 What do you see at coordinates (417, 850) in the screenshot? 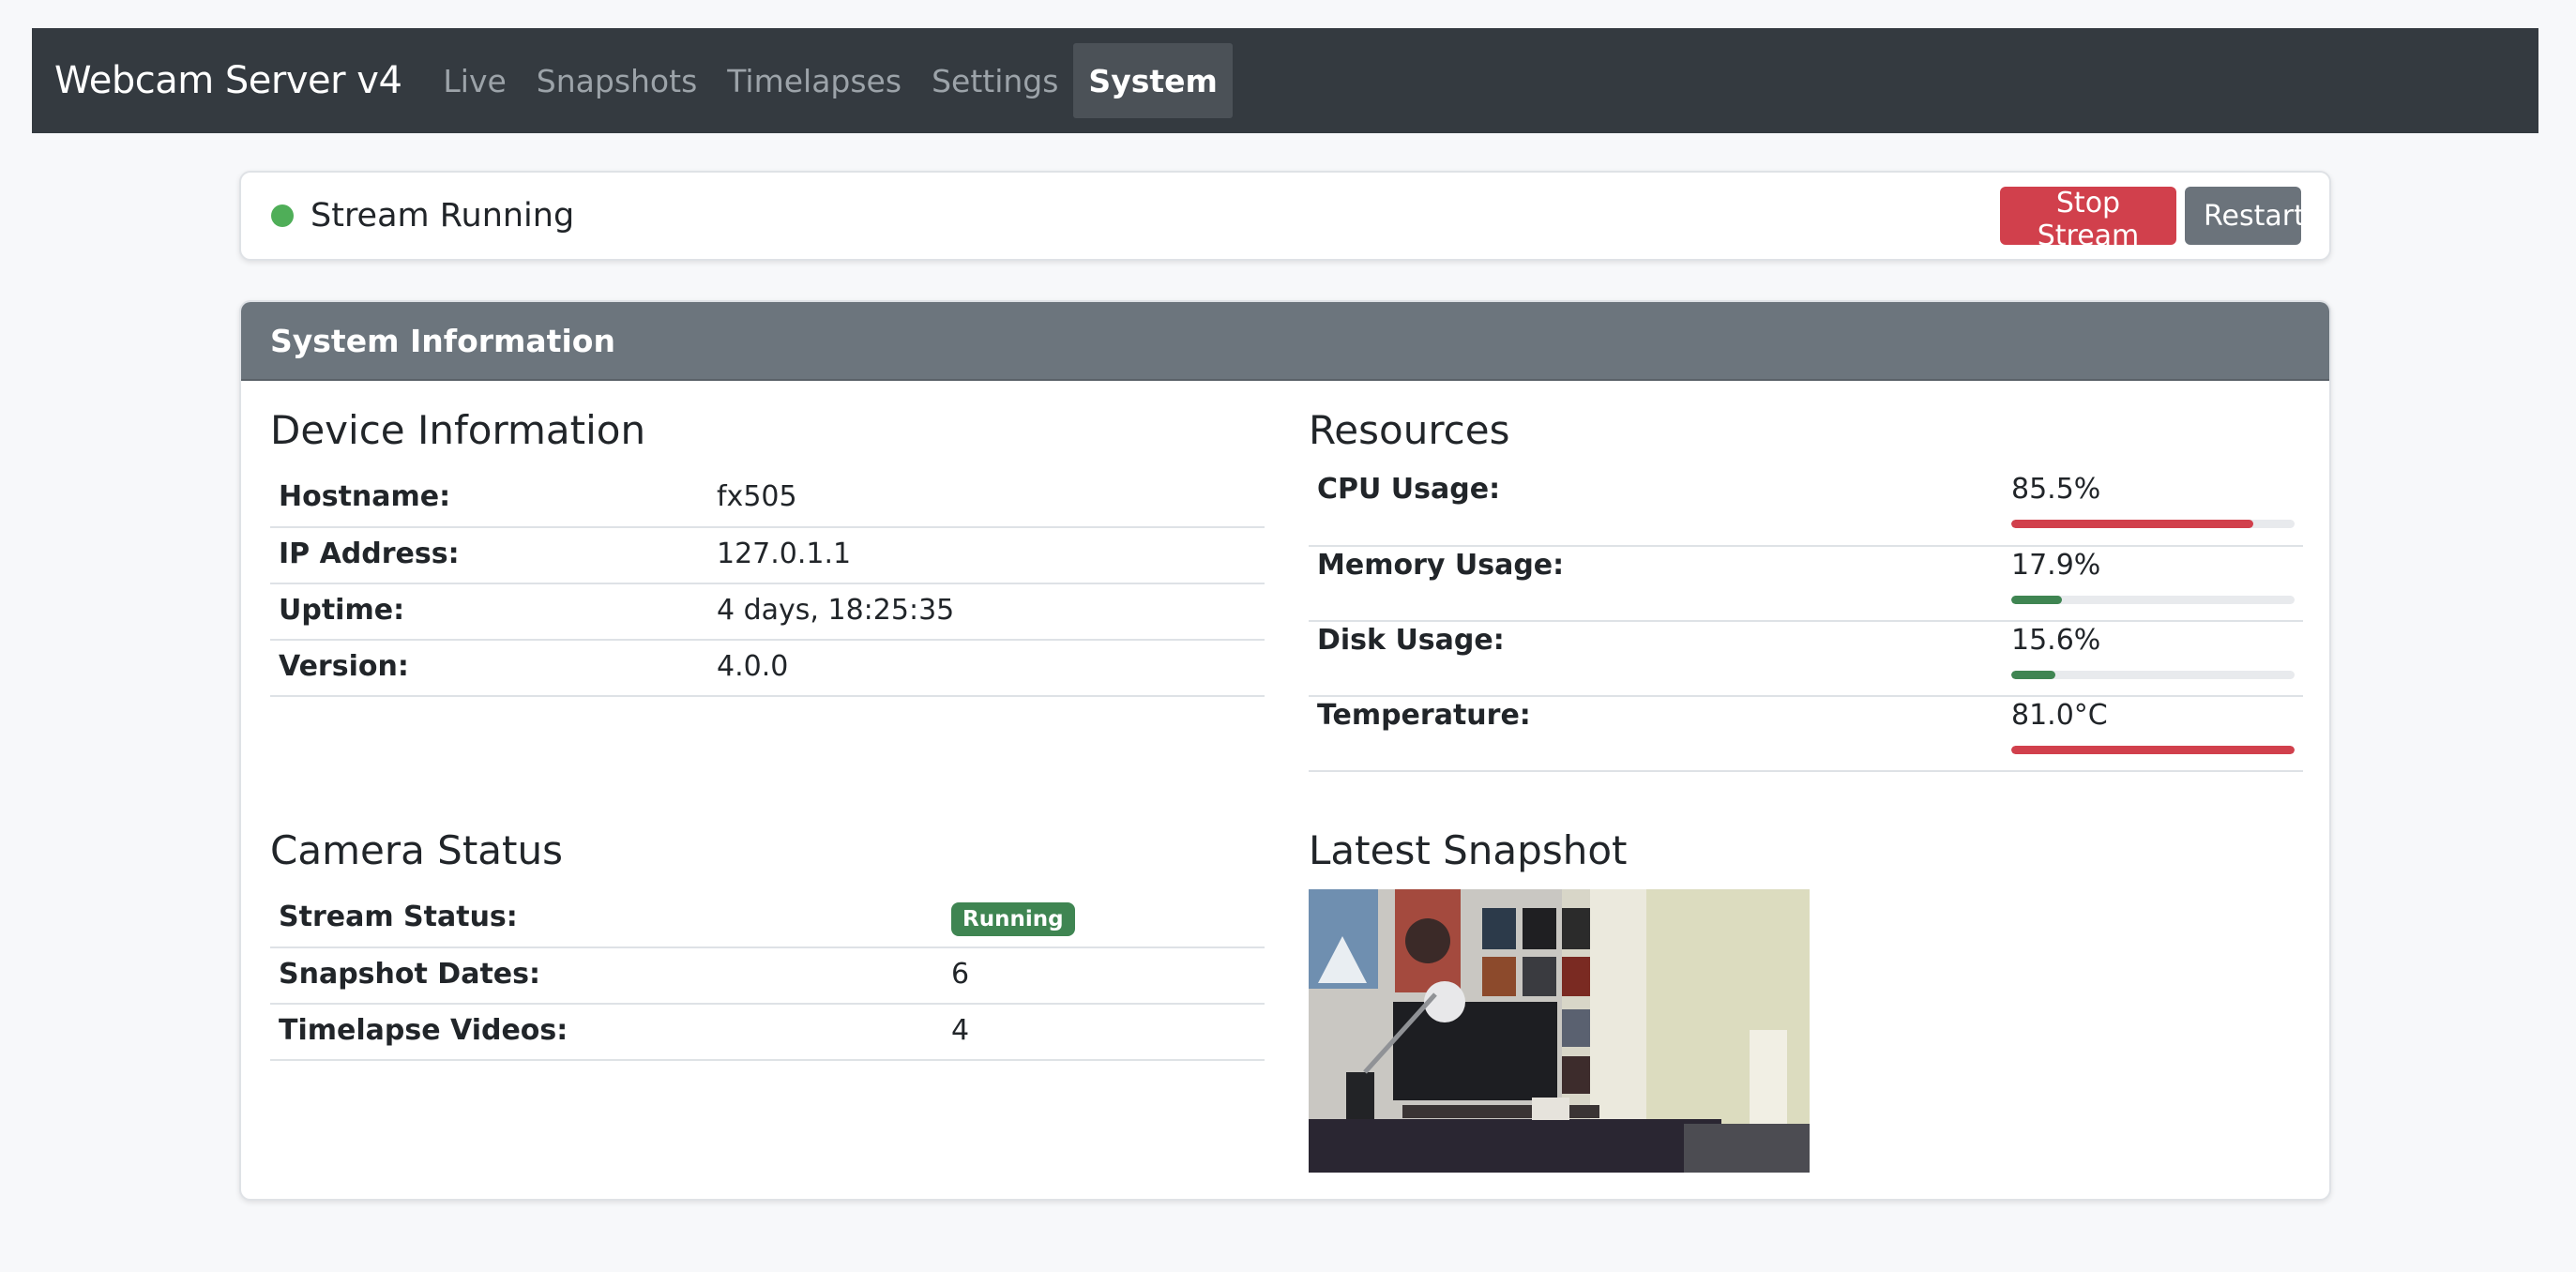
I see `camera-status-title: Camera Status` at bounding box center [417, 850].